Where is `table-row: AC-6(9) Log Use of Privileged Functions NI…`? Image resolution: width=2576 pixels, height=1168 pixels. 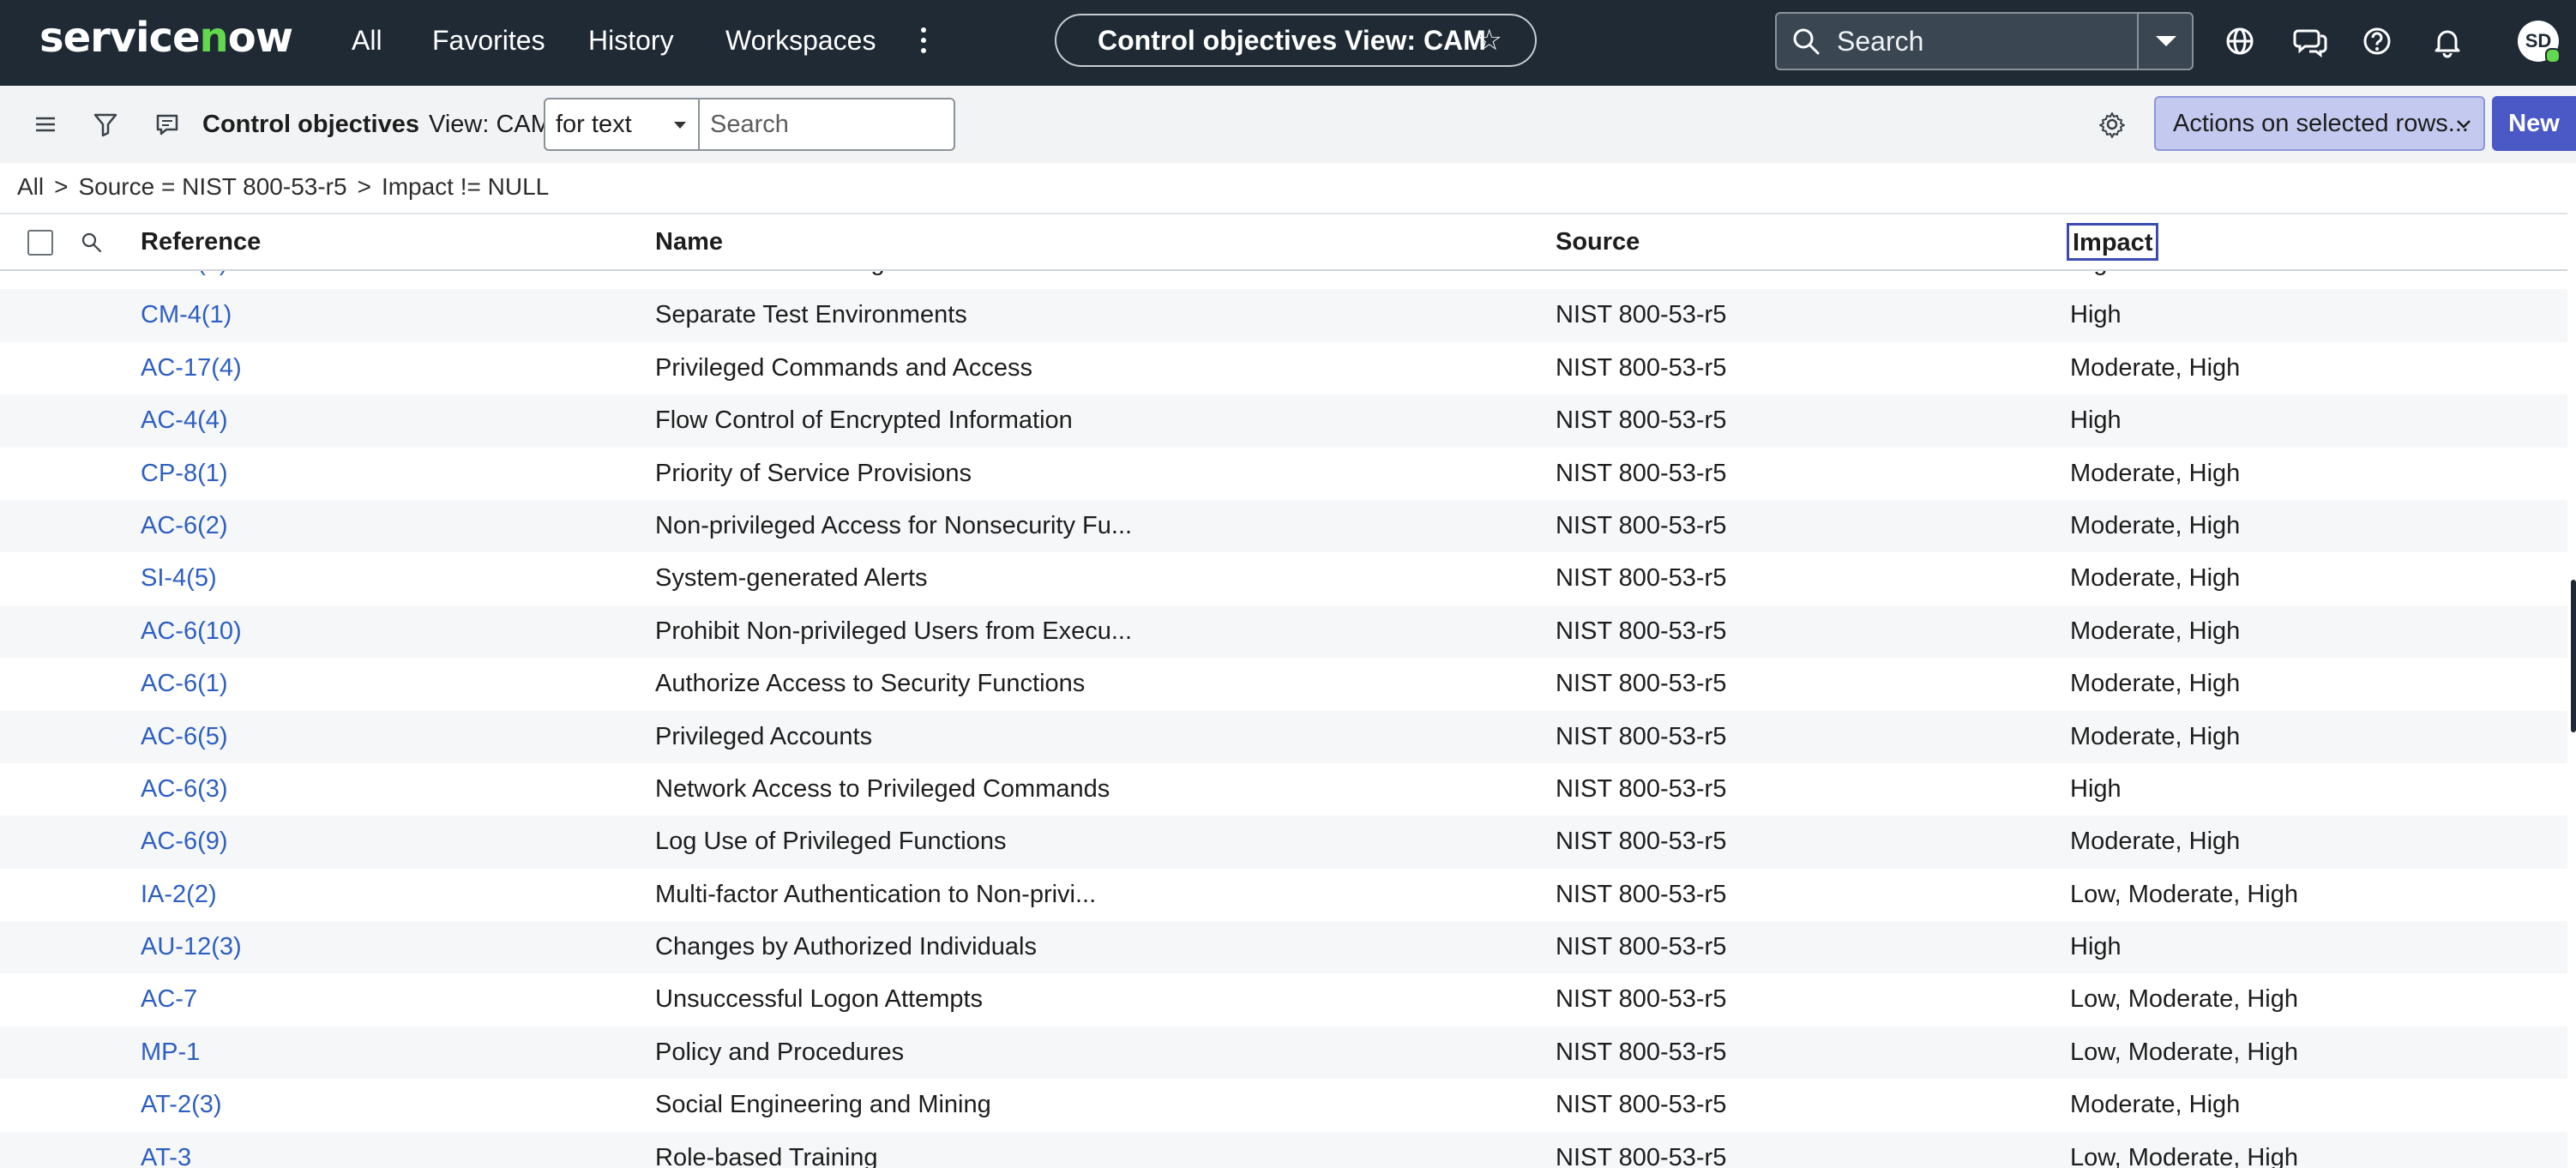 table-row: AC-6(9) Log Use of Privileged Functions NI… is located at coordinates (1283, 842).